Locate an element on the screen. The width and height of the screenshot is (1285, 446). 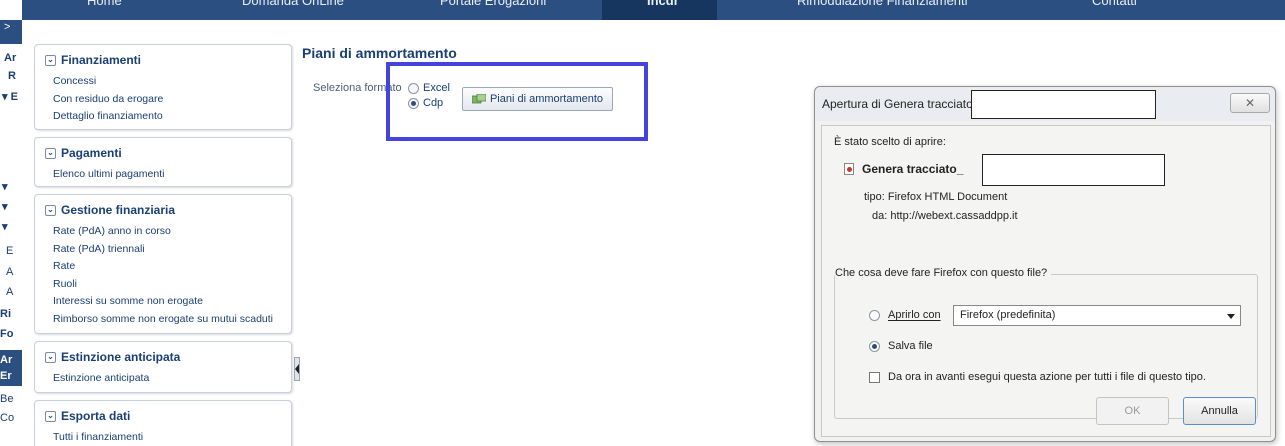
panel-header: ⌄ Estinzione anticipata is located at coordinates (163, 354).